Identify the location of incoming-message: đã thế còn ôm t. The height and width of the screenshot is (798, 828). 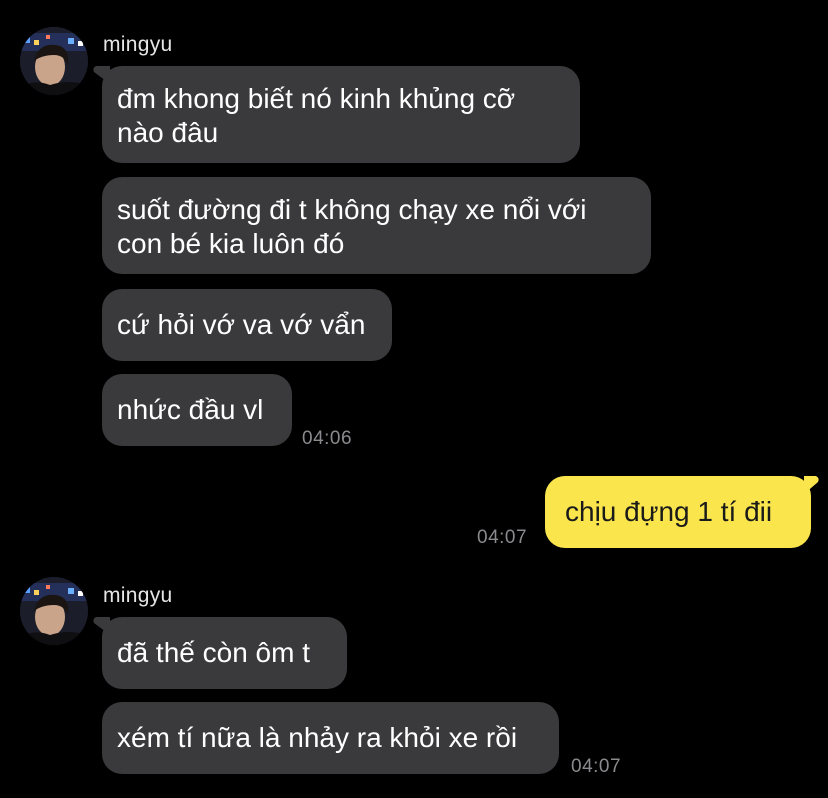
(224, 653).